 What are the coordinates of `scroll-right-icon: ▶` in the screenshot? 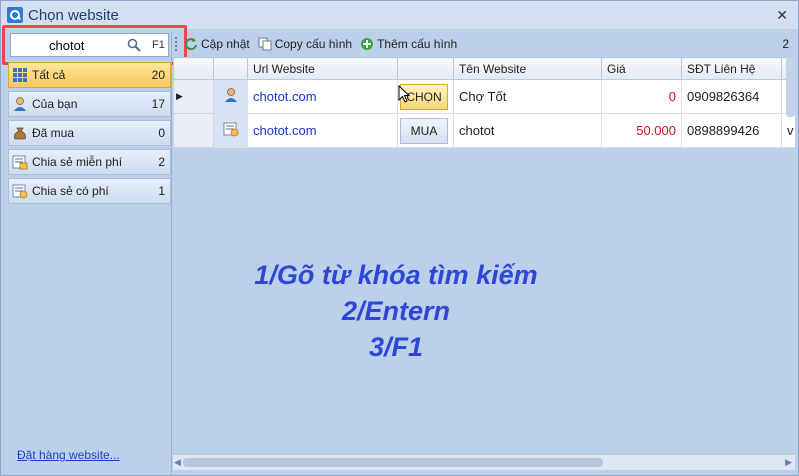 It's located at (788, 462).